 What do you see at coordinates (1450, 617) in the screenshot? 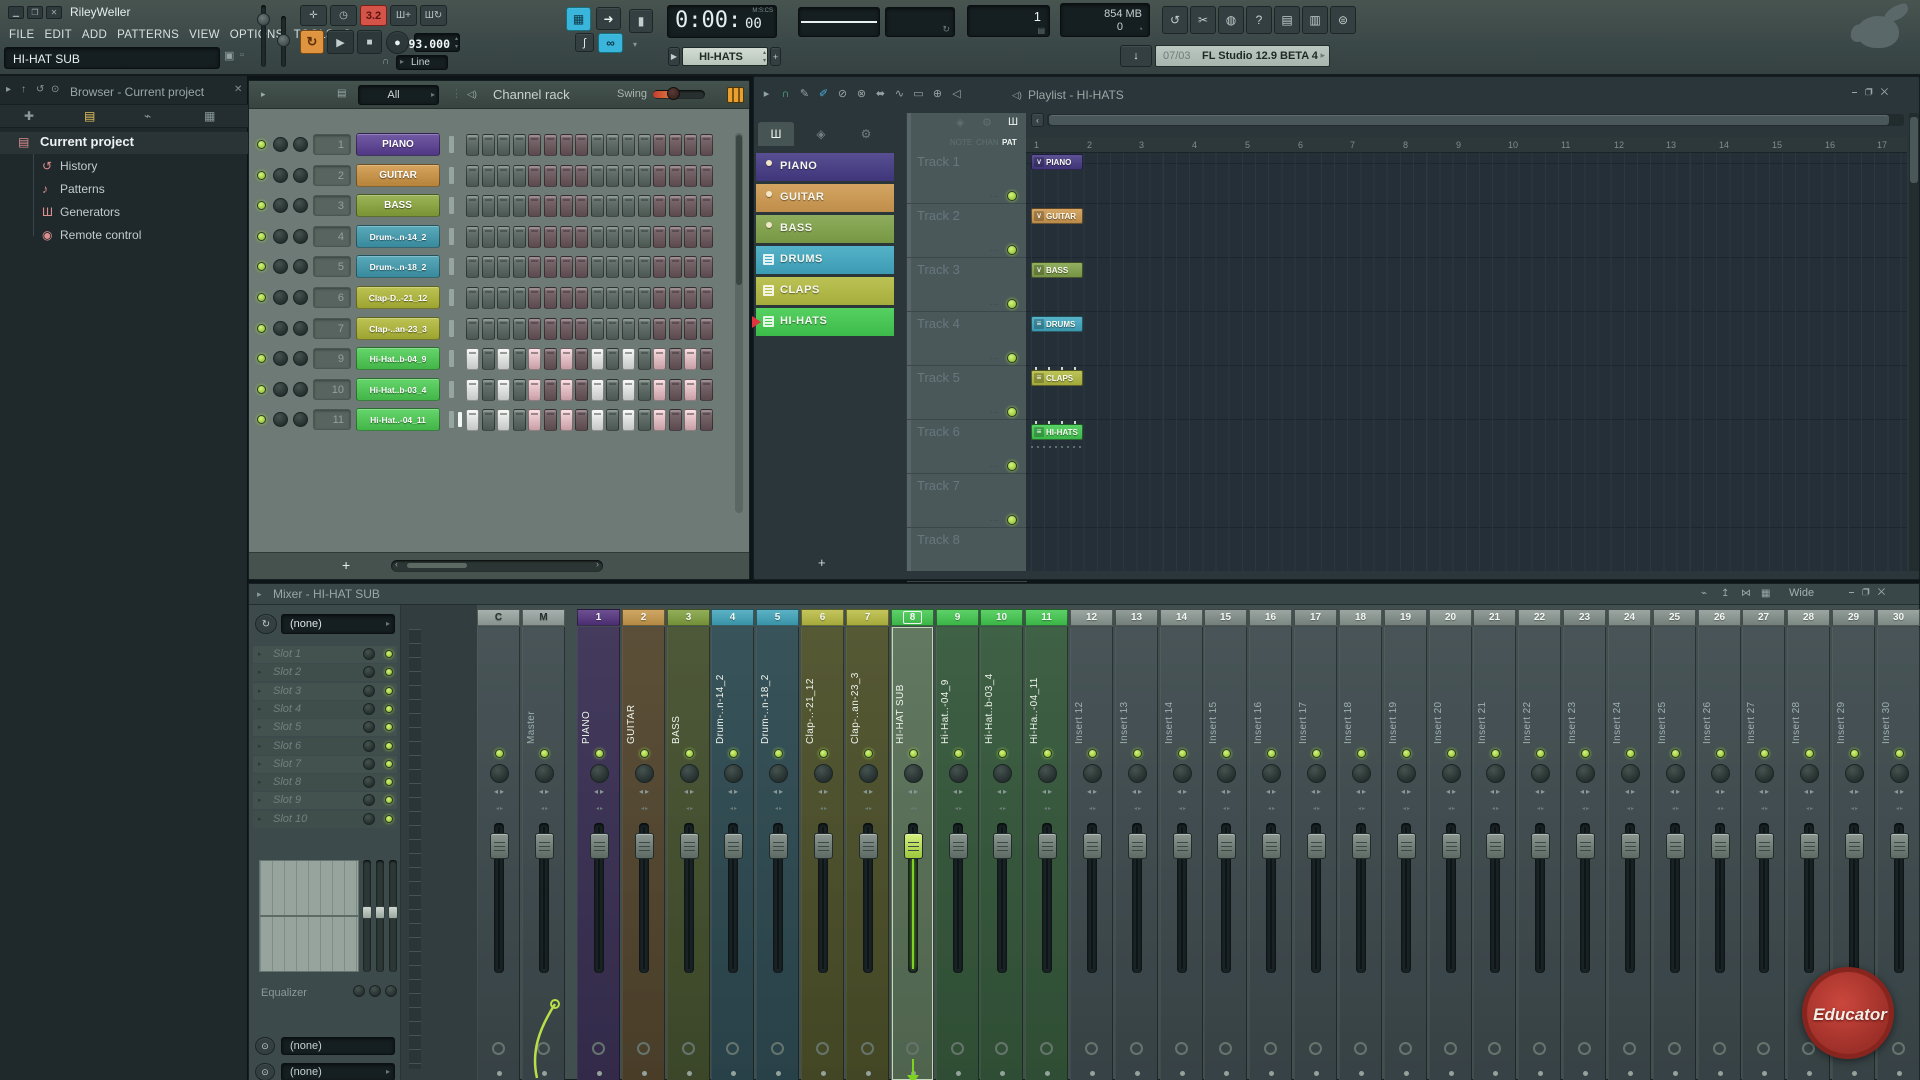
I see `mixer-number-20: 20` at bounding box center [1450, 617].